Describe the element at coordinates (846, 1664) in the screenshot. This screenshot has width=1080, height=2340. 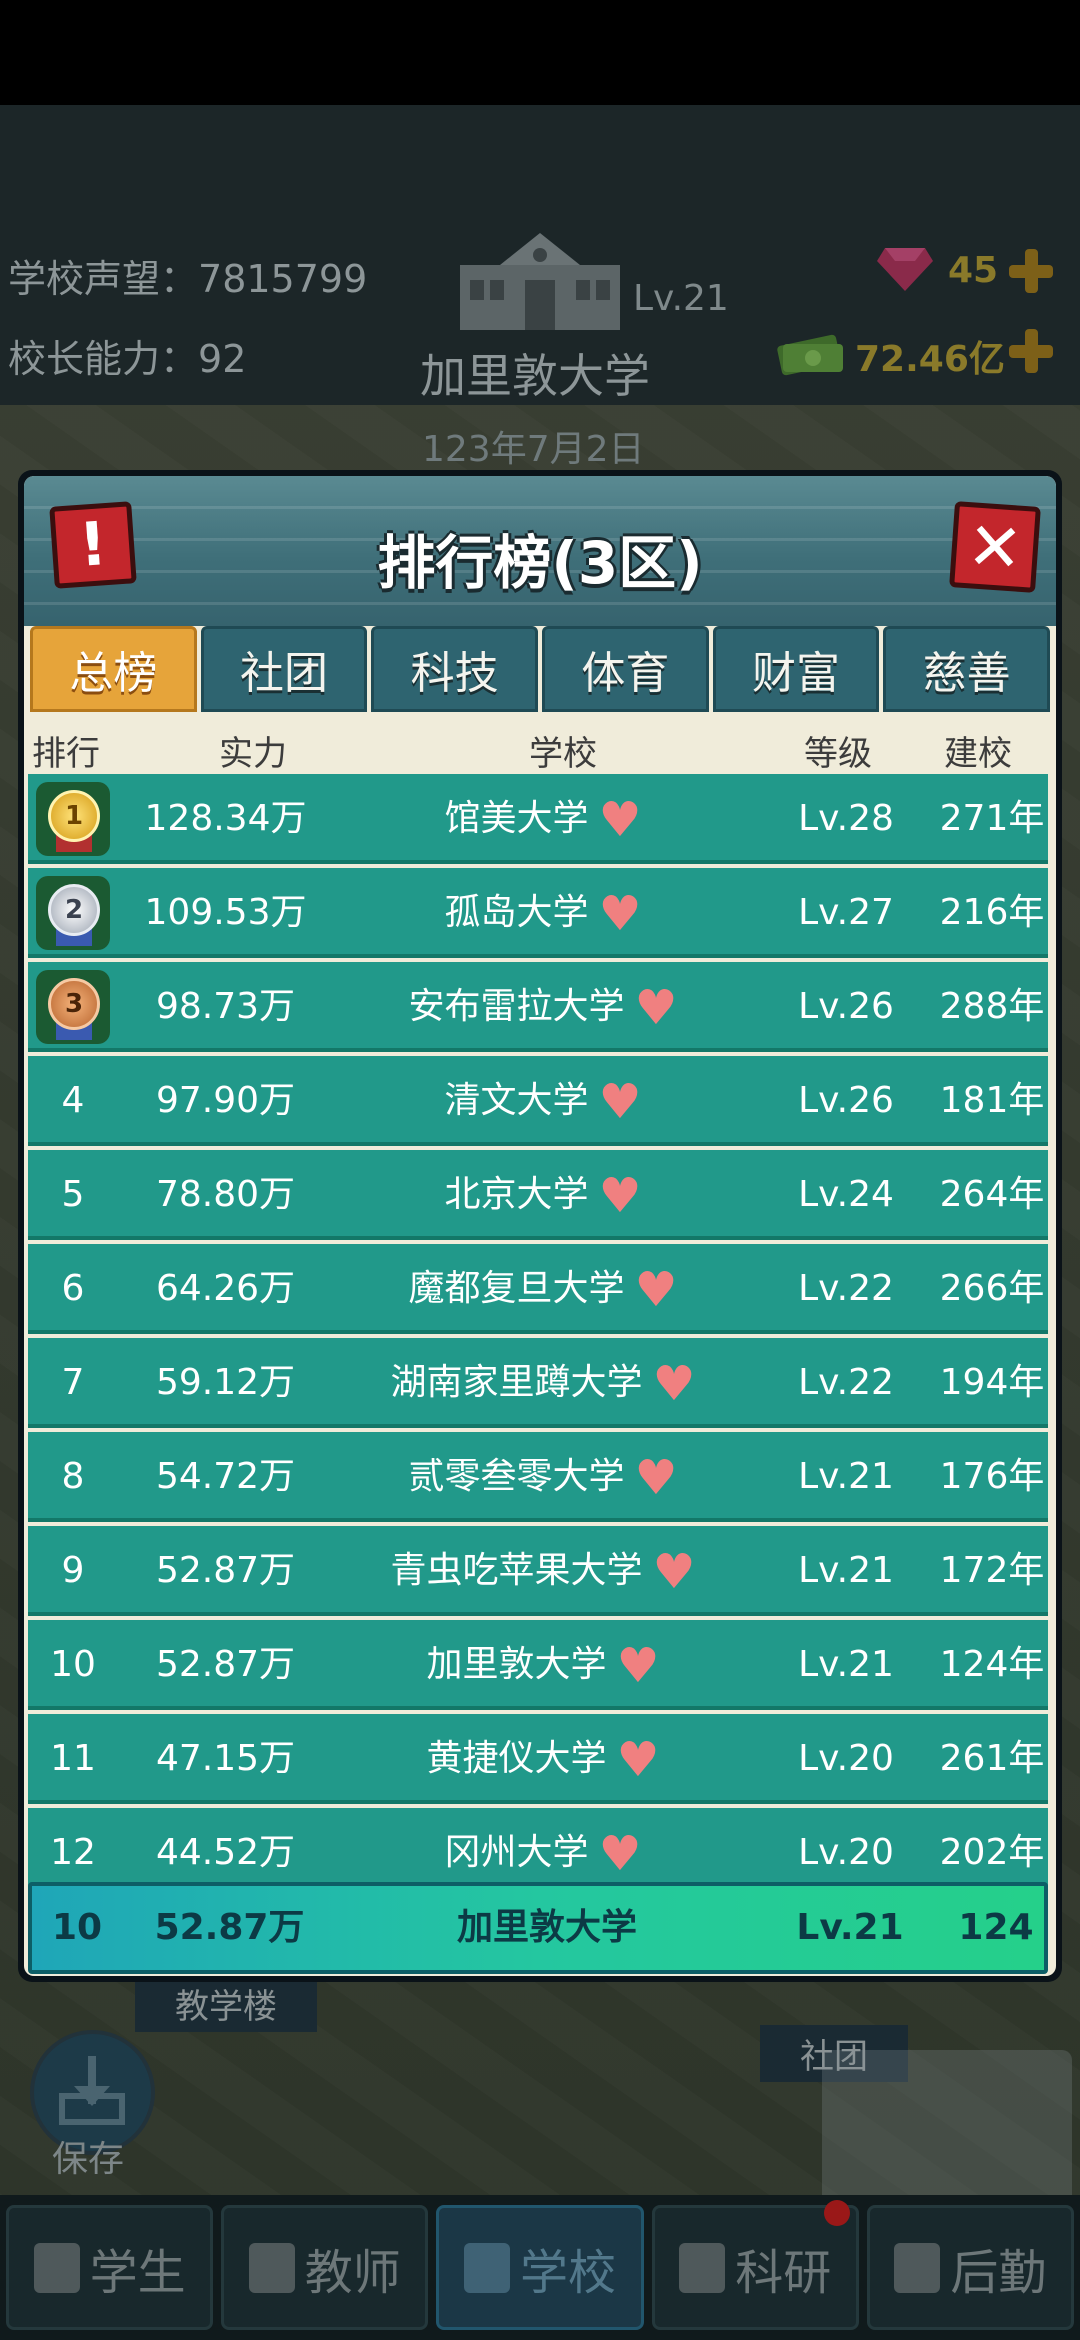
I see `row-level: Lv.21` at that location.